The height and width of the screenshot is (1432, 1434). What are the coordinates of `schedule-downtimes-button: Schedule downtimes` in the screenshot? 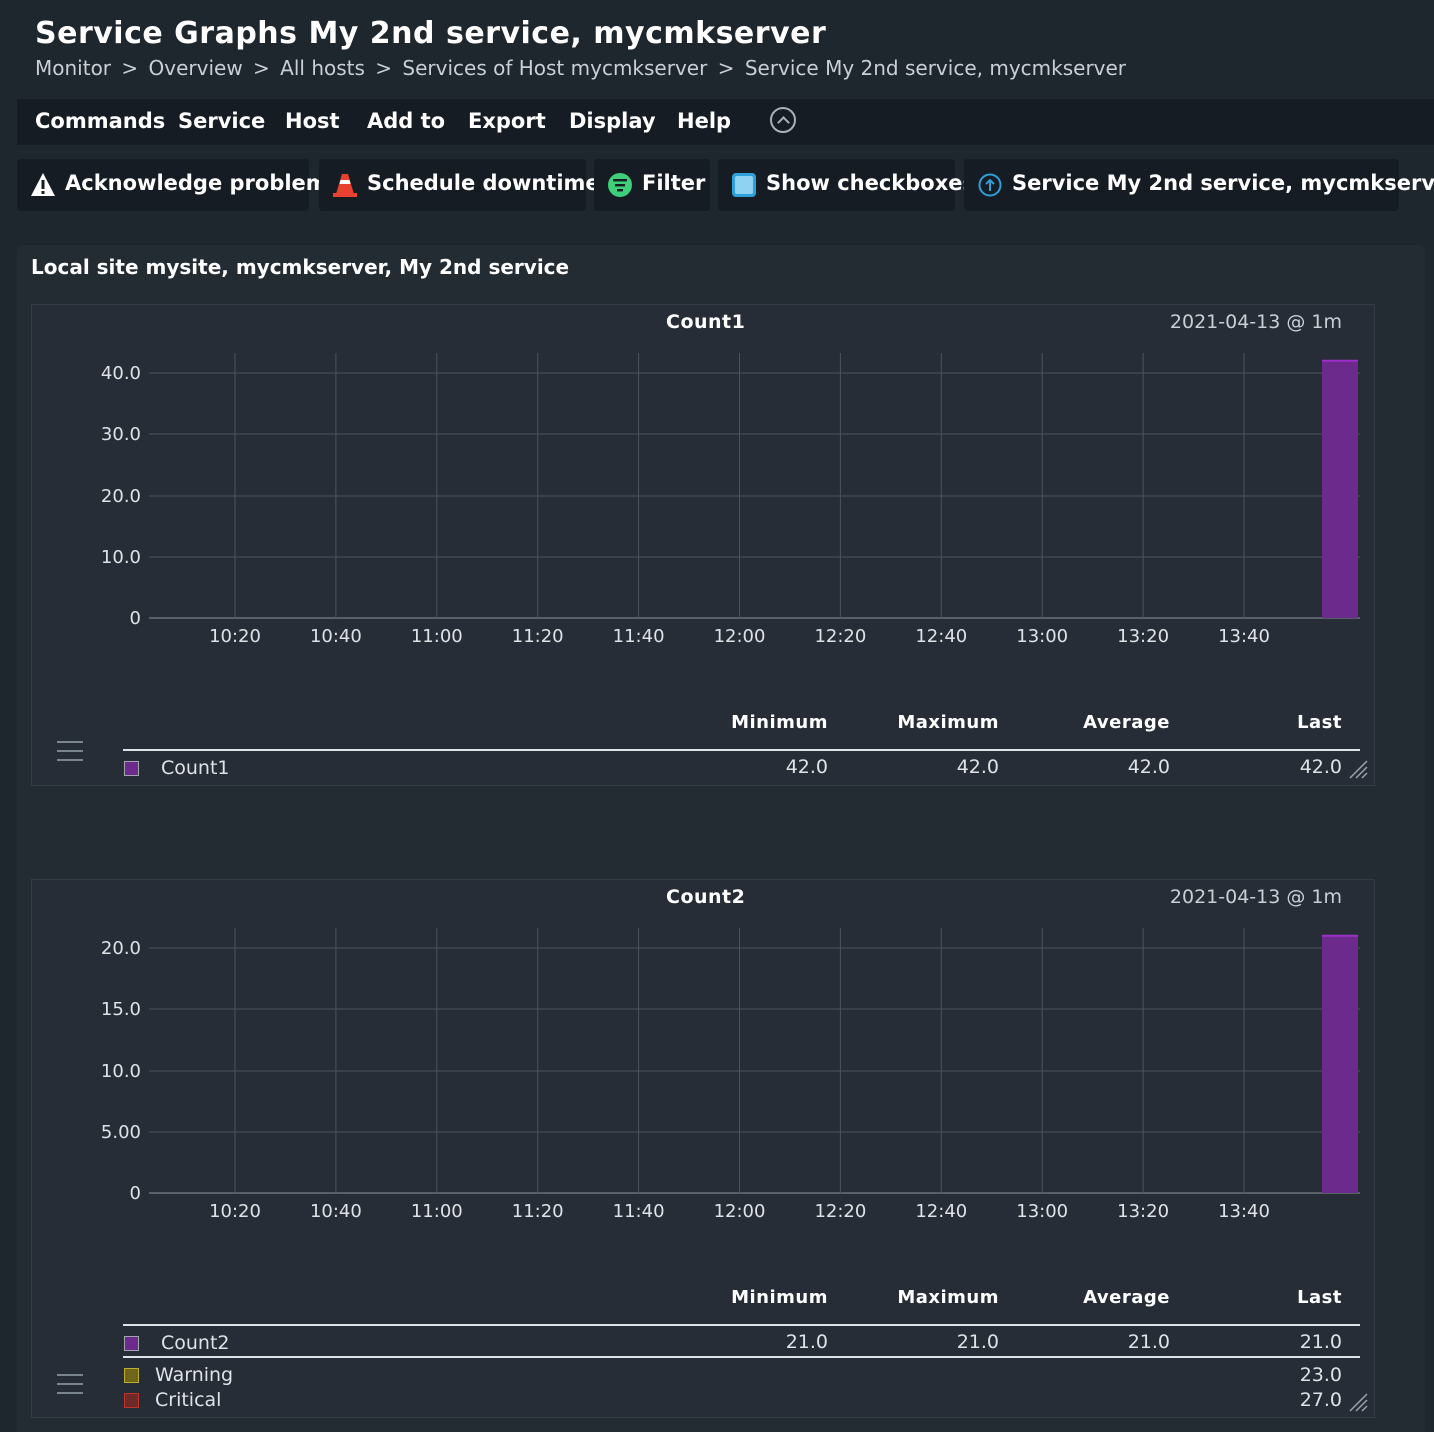 It's located at (465, 185).